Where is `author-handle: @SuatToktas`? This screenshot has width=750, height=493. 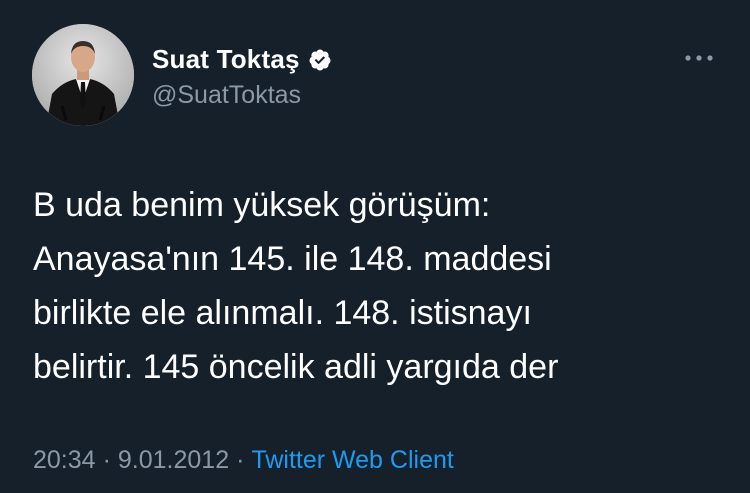
author-handle: @SuatToktas is located at coordinates (226, 95).